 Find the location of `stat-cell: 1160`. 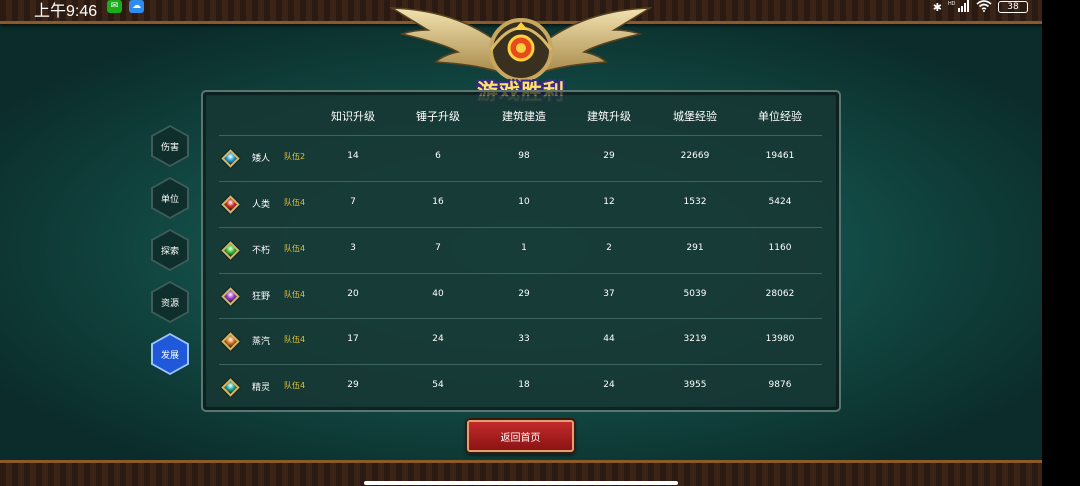

stat-cell: 1160 is located at coordinates (780, 248).